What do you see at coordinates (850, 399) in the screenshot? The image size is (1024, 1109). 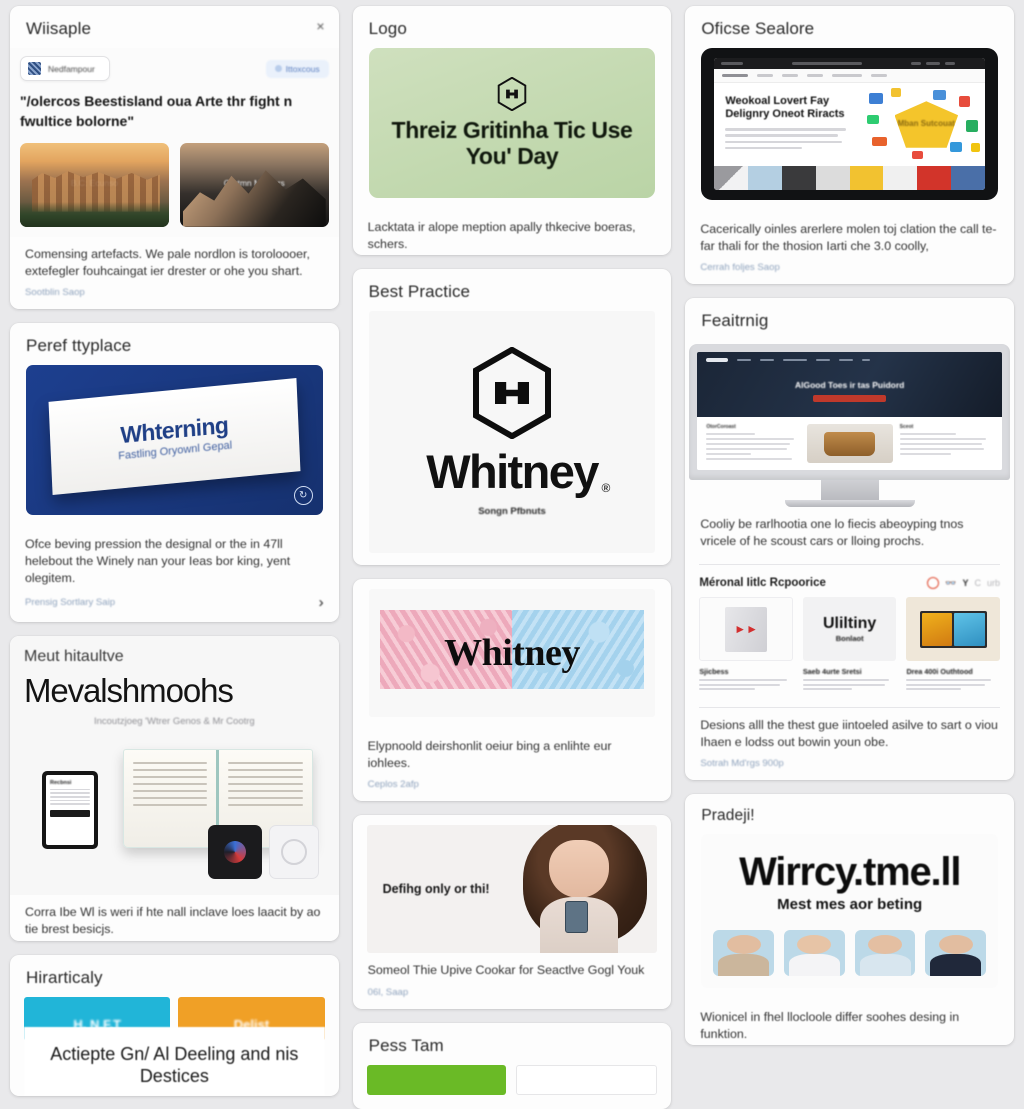 I see `imac-hero-cta` at bounding box center [850, 399].